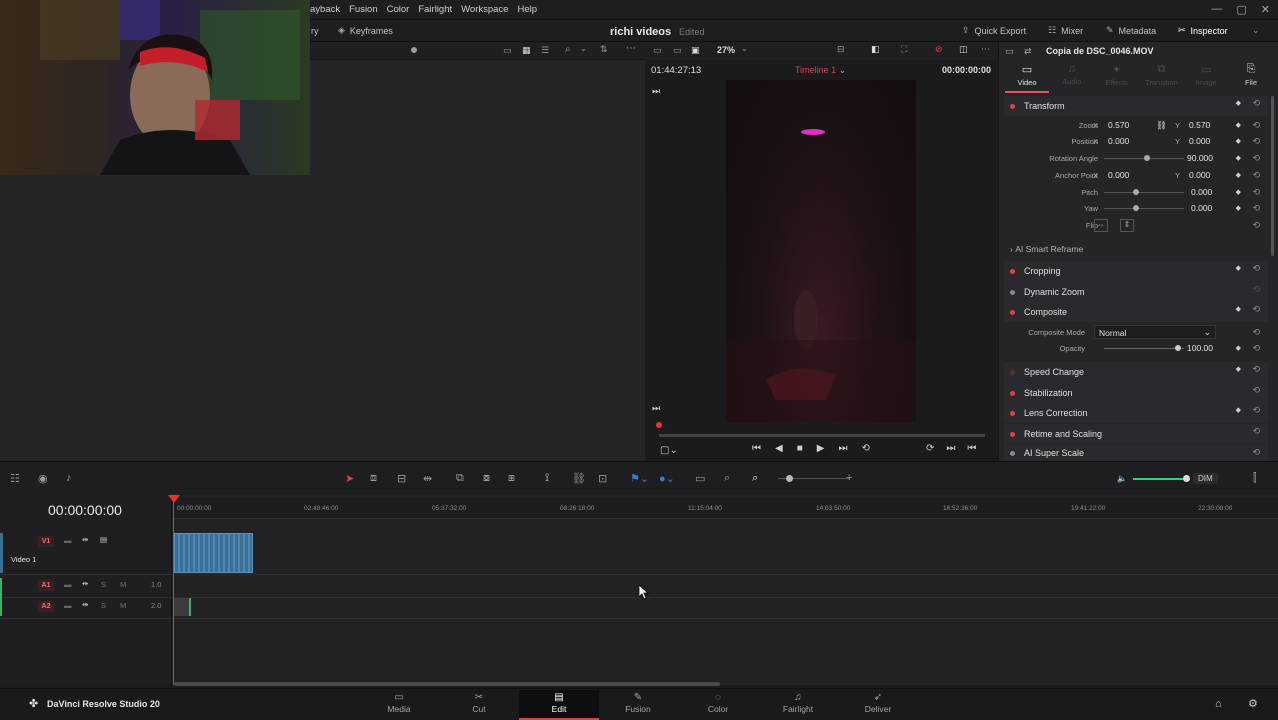 The image size is (1278, 720). Describe the element at coordinates (930, 448) in the screenshot. I see `match-frame-icon: ⟳` at that location.